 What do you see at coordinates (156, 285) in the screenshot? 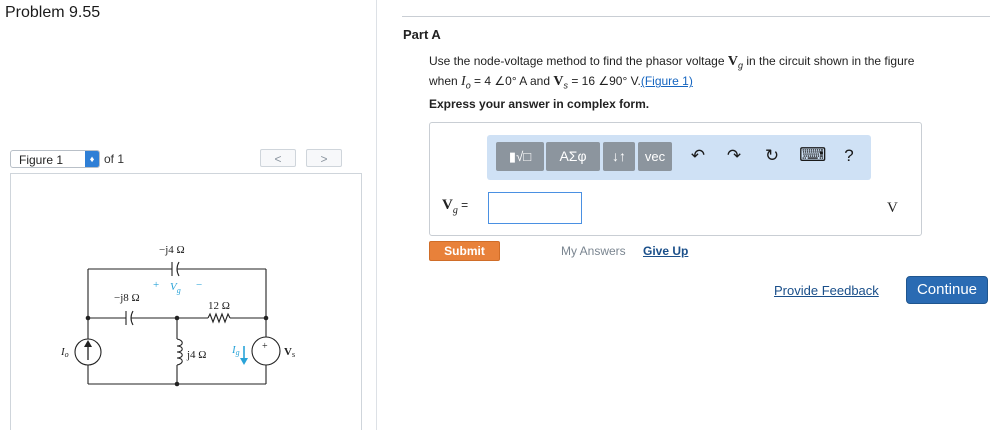
I see `vg-plus-label: +` at bounding box center [156, 285].